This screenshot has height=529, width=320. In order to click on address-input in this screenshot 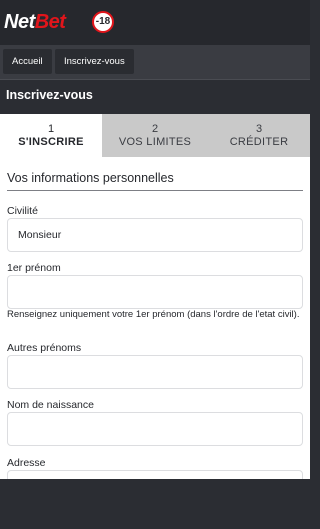, I will do `click(155, 474)`.